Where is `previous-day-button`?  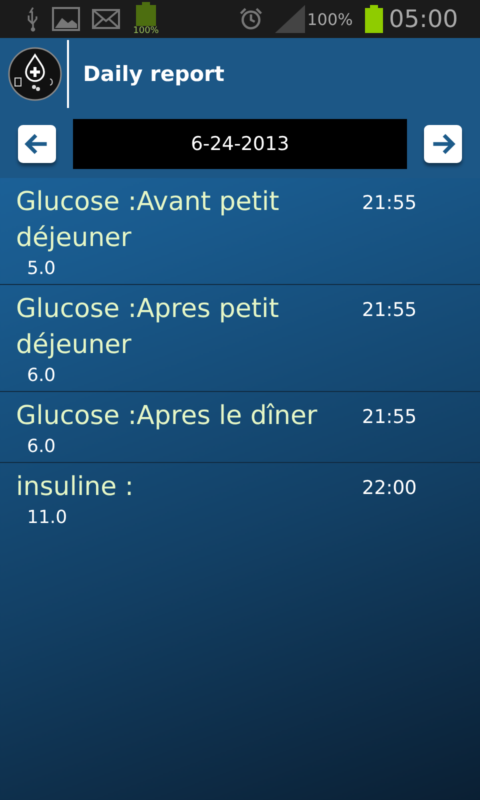
previous-day-button is located at coordinates (37, 144).